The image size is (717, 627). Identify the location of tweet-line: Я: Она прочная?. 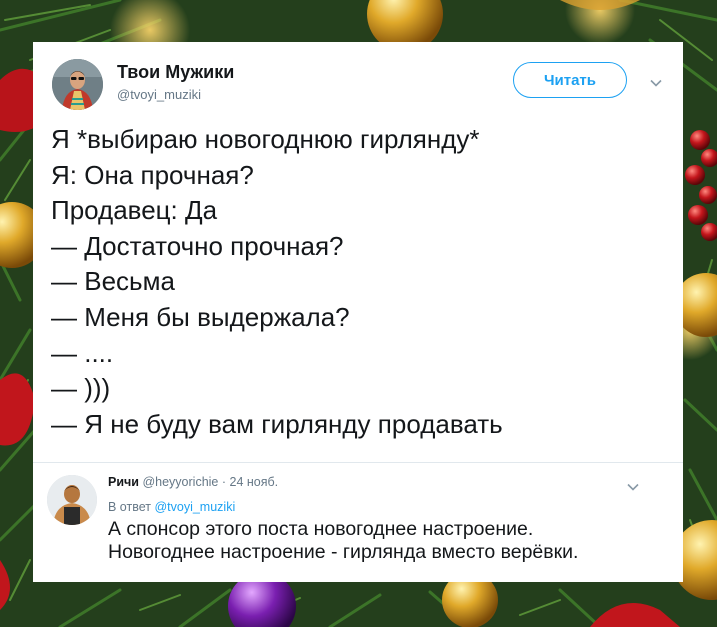
(152, 174).